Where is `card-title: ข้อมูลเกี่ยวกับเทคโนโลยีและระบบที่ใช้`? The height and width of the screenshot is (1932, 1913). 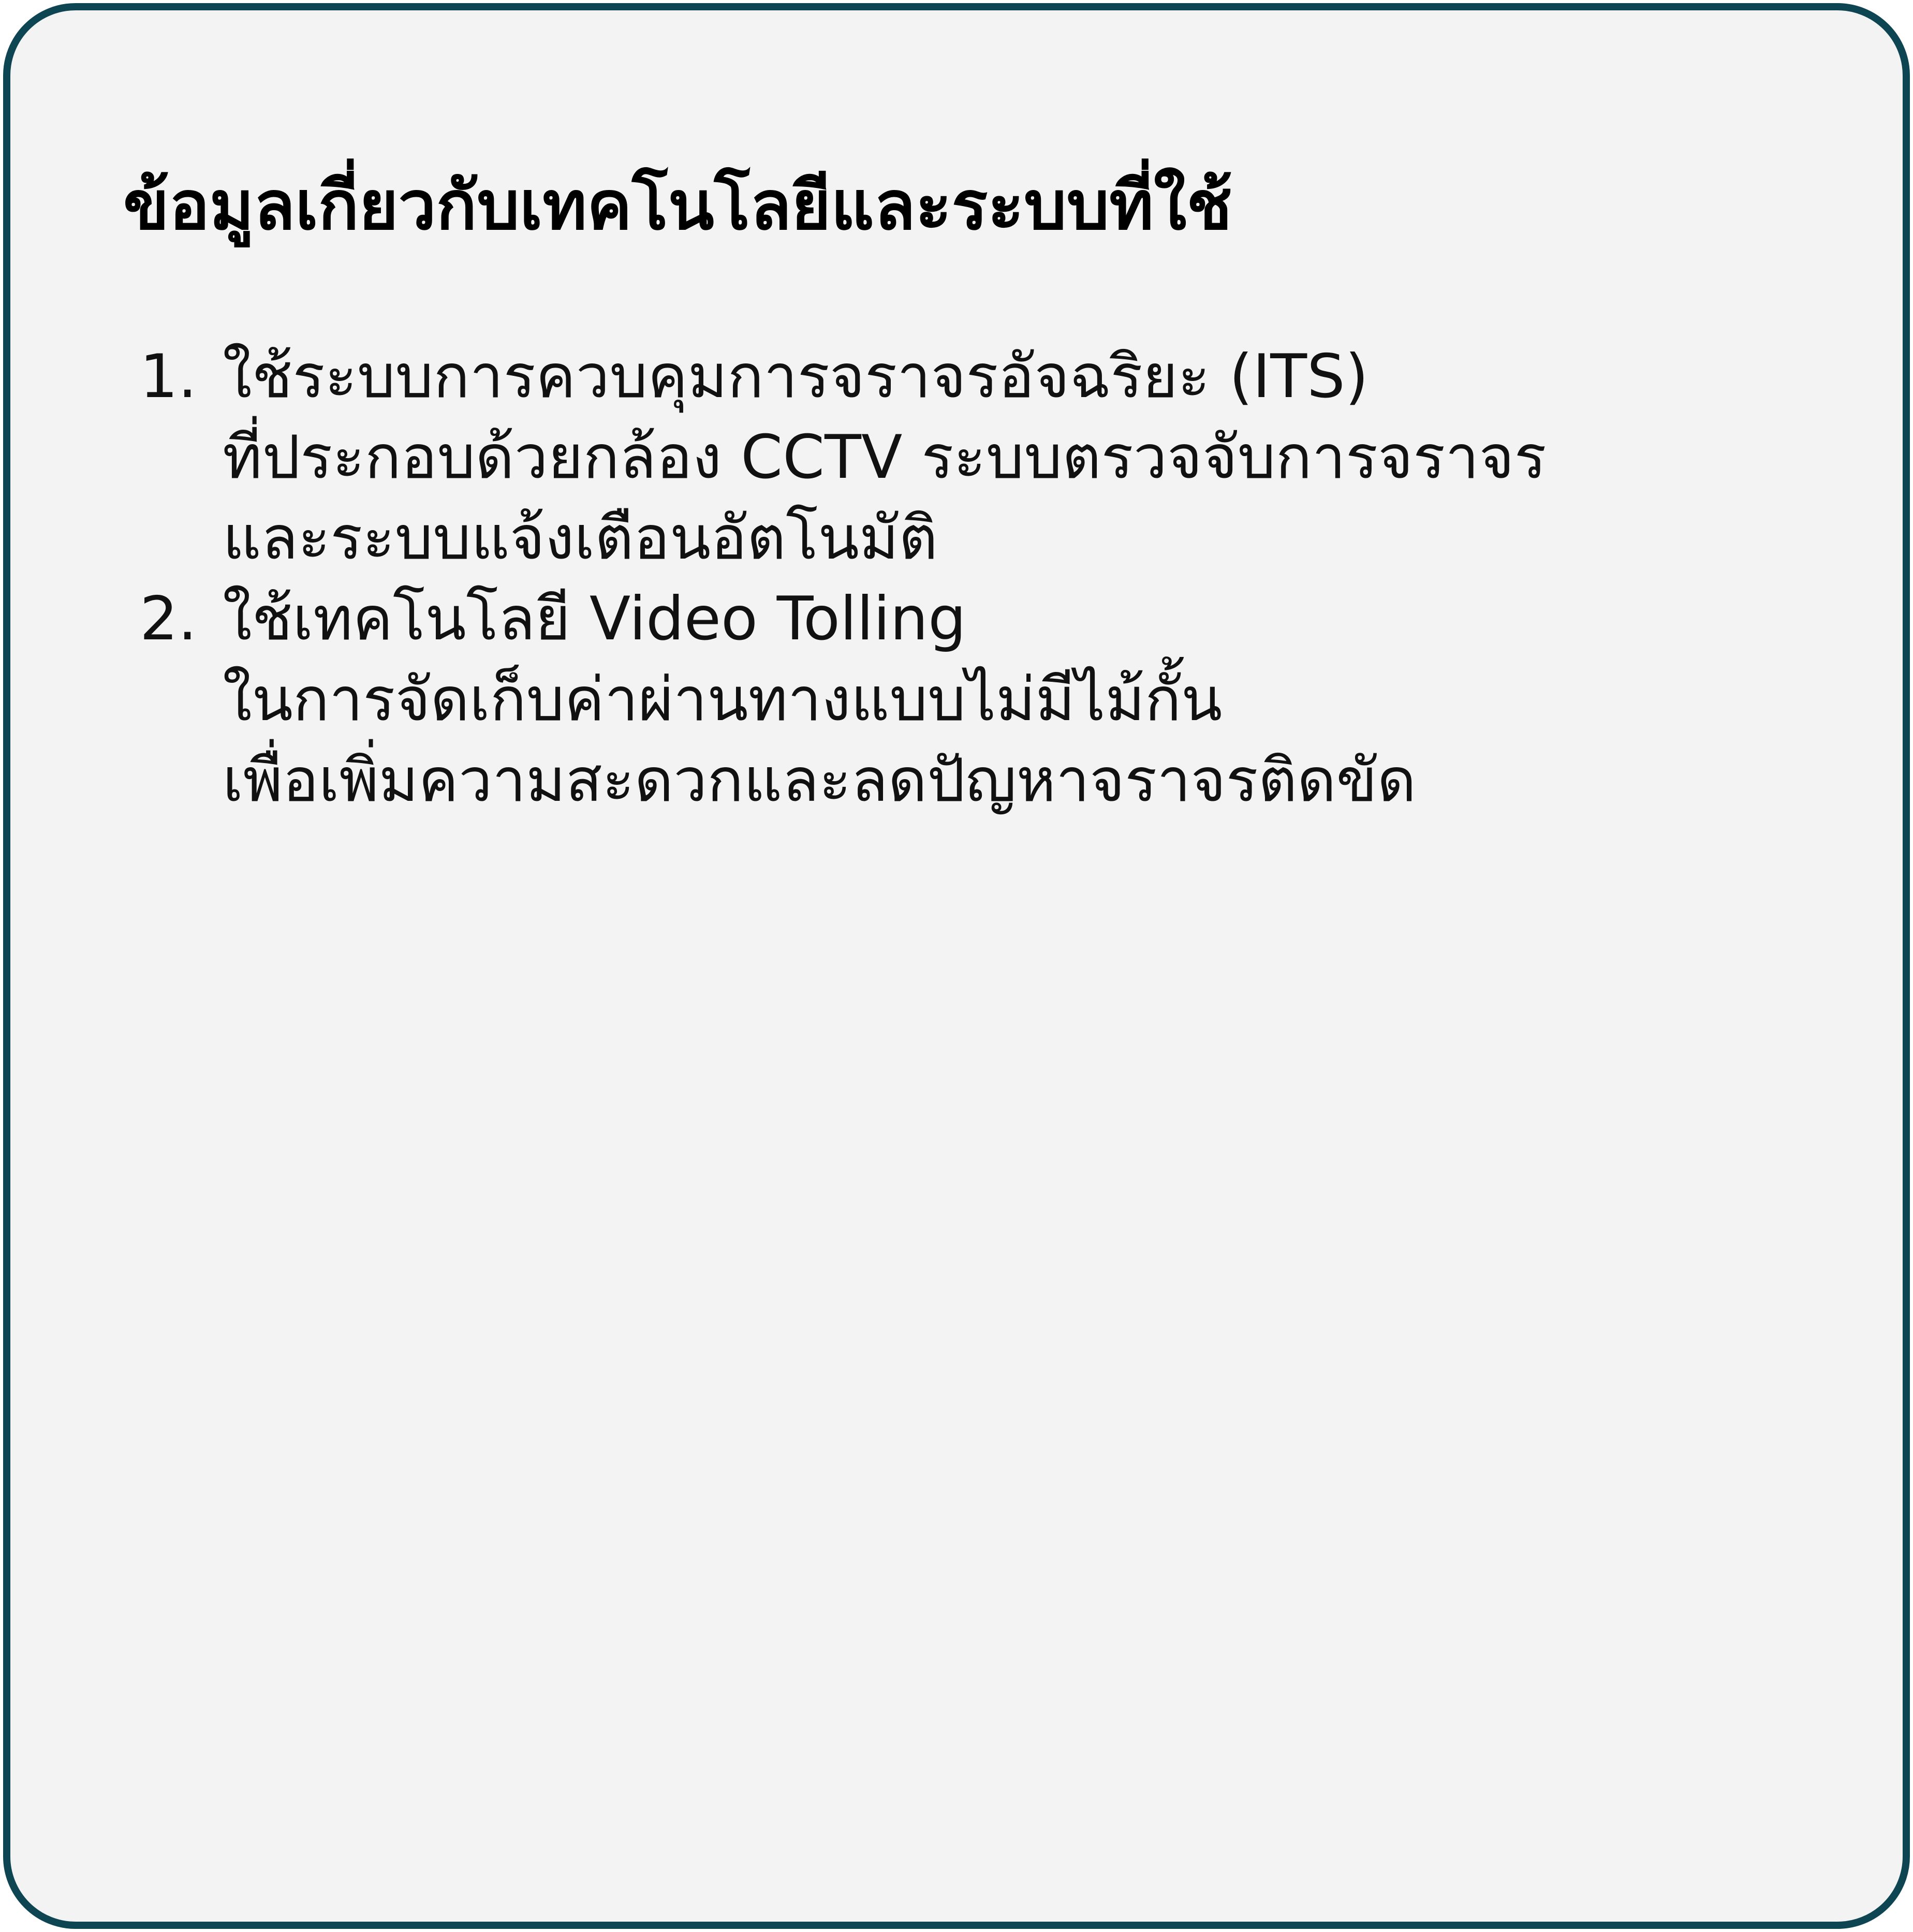
card-title: ข้อมูลเกี่ยวกับเทคโนโลยีและระบบที่ใช้ is located at coordinates (677, 205).